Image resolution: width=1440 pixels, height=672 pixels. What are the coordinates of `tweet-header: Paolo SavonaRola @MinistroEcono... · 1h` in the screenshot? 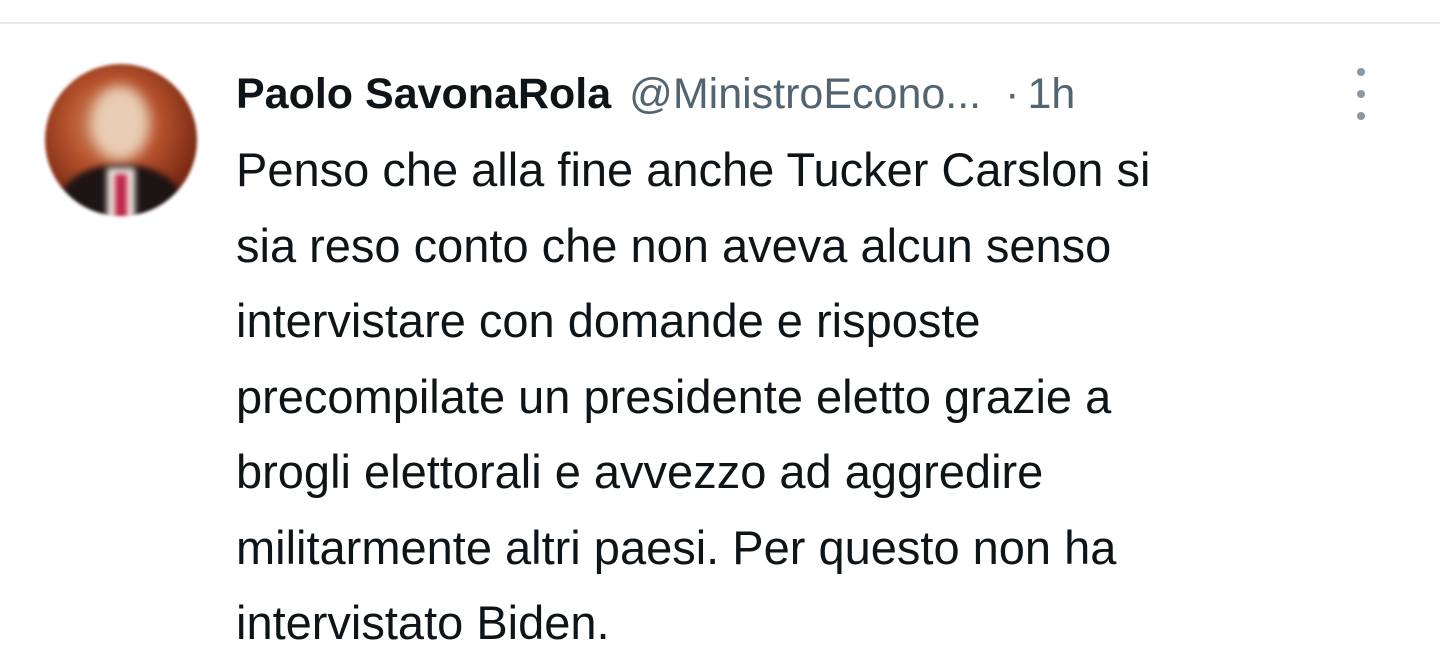 It's located at (655, 94).